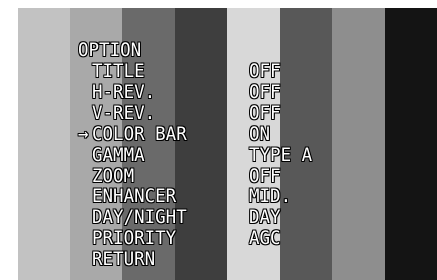  I want to click on menu-item-label: V-REV., so click(123, 113).